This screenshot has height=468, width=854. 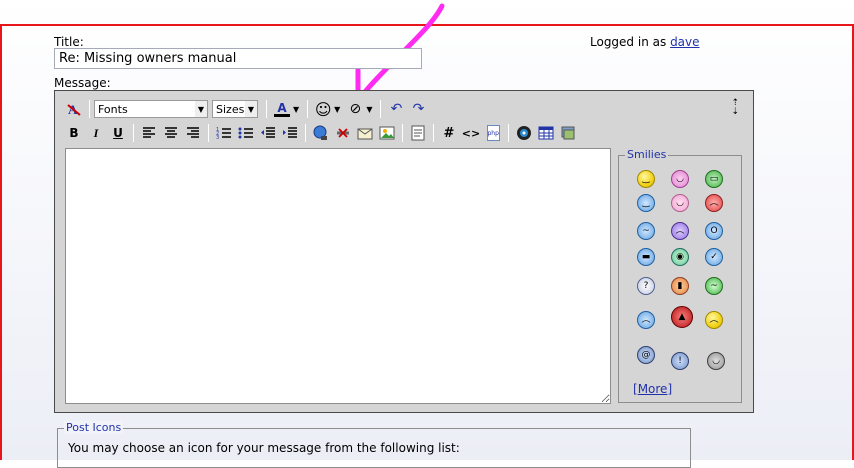 I want to click on quote-icon, so click(x=418, y=133).